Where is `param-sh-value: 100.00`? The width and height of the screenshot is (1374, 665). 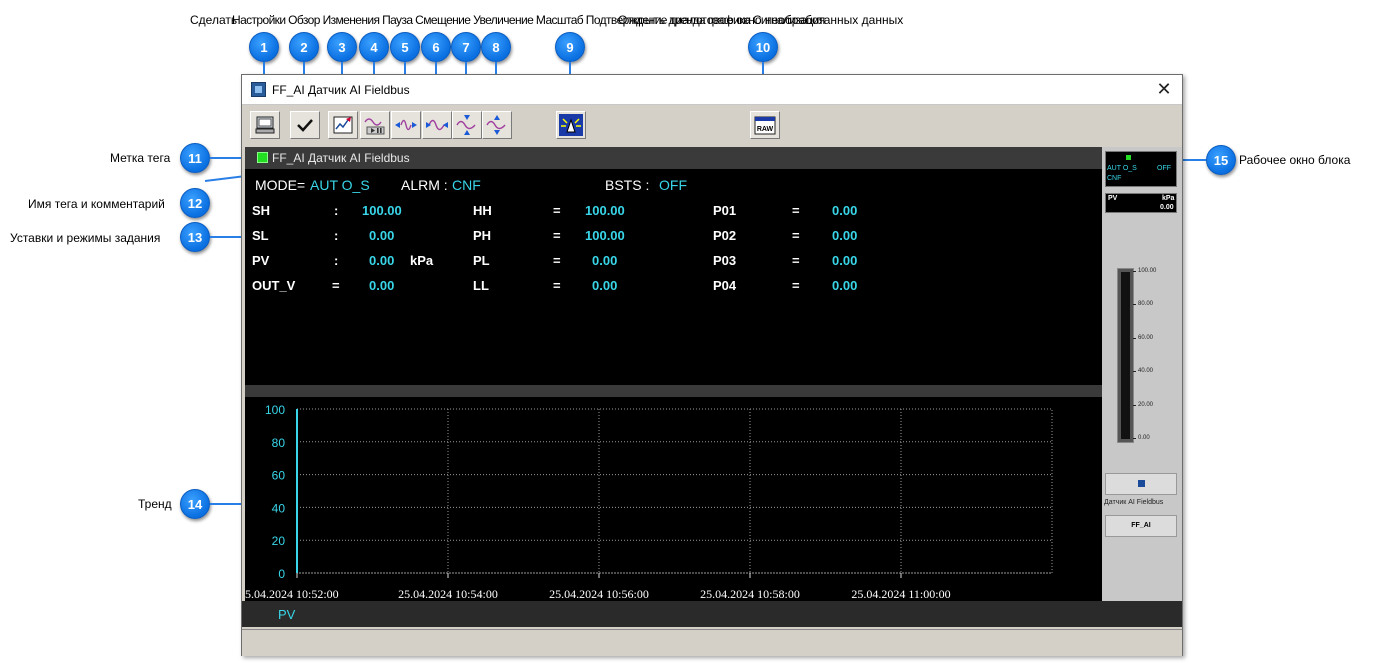 param-sh-value: 100.00 is located at coordinates (382, 210).